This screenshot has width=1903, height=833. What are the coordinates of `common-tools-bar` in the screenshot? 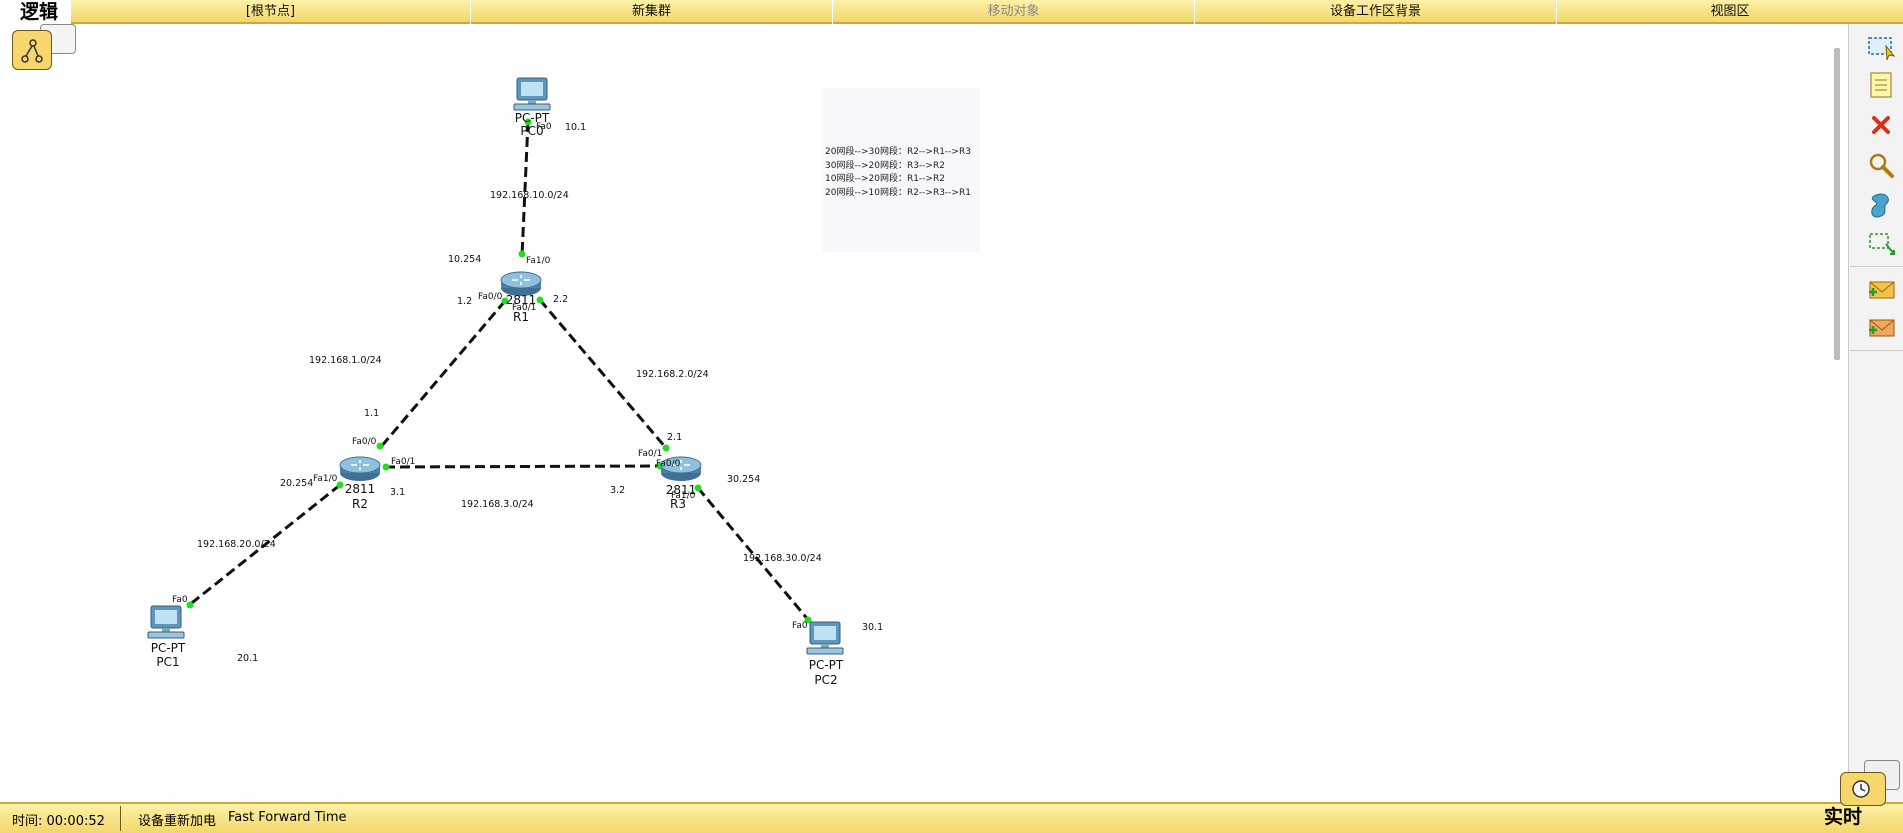 It's located at (1875, 413).